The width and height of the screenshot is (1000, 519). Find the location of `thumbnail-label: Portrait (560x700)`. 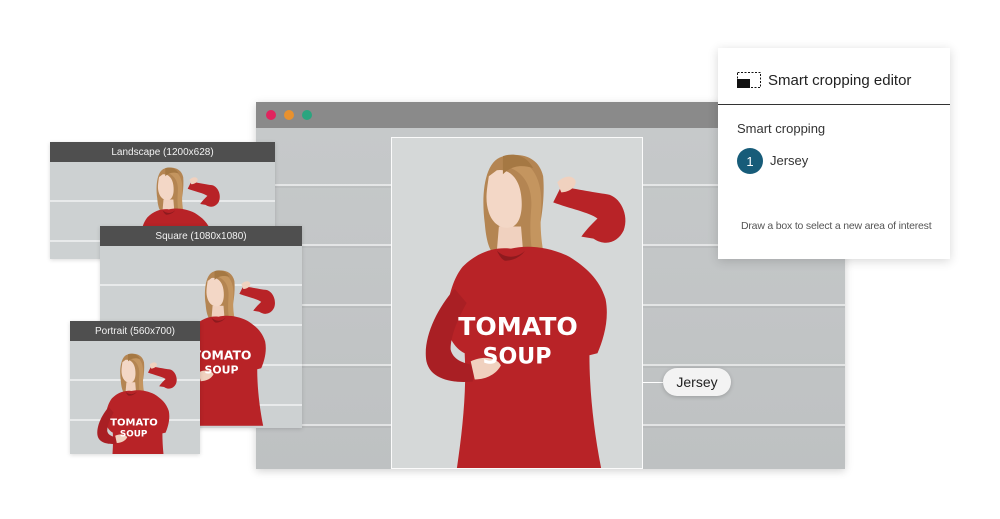

thumbnail-label: Portrait (560x700) is located at coordinates (135, 331).